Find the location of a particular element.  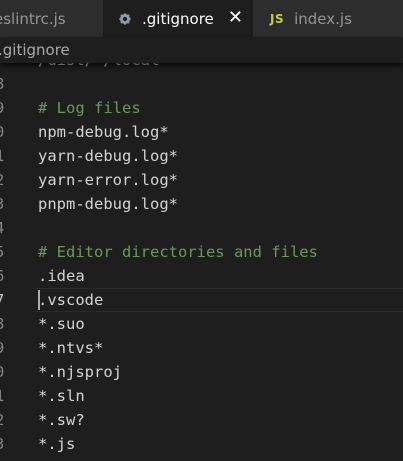

code-line: 6 .idea is located at coordinates (201, 276).